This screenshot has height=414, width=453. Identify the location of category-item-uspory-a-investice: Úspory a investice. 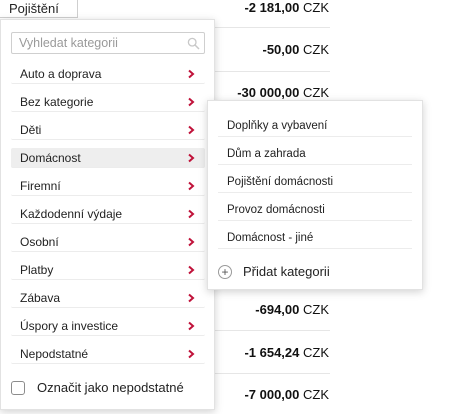
(108, 326).